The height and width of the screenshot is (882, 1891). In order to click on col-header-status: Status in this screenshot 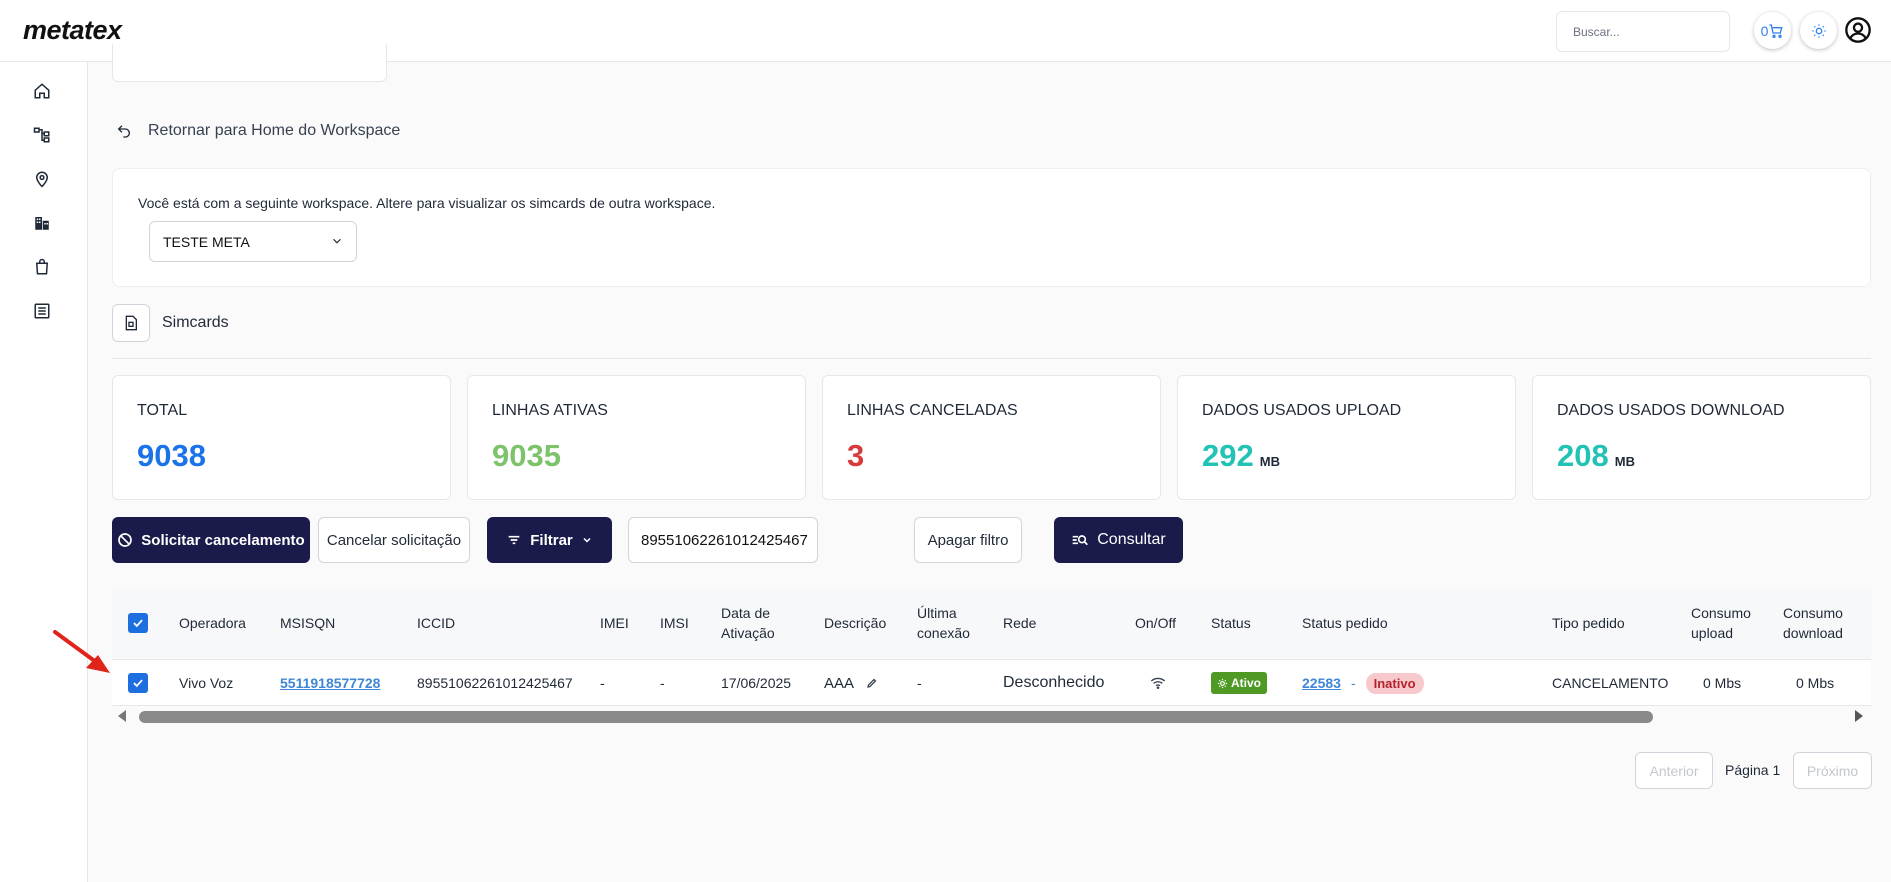, I will do `click(1231, 623)`.